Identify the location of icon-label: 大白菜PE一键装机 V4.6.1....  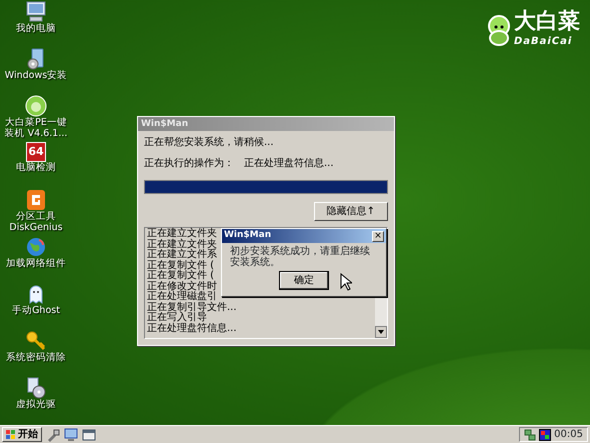
(36, 128).